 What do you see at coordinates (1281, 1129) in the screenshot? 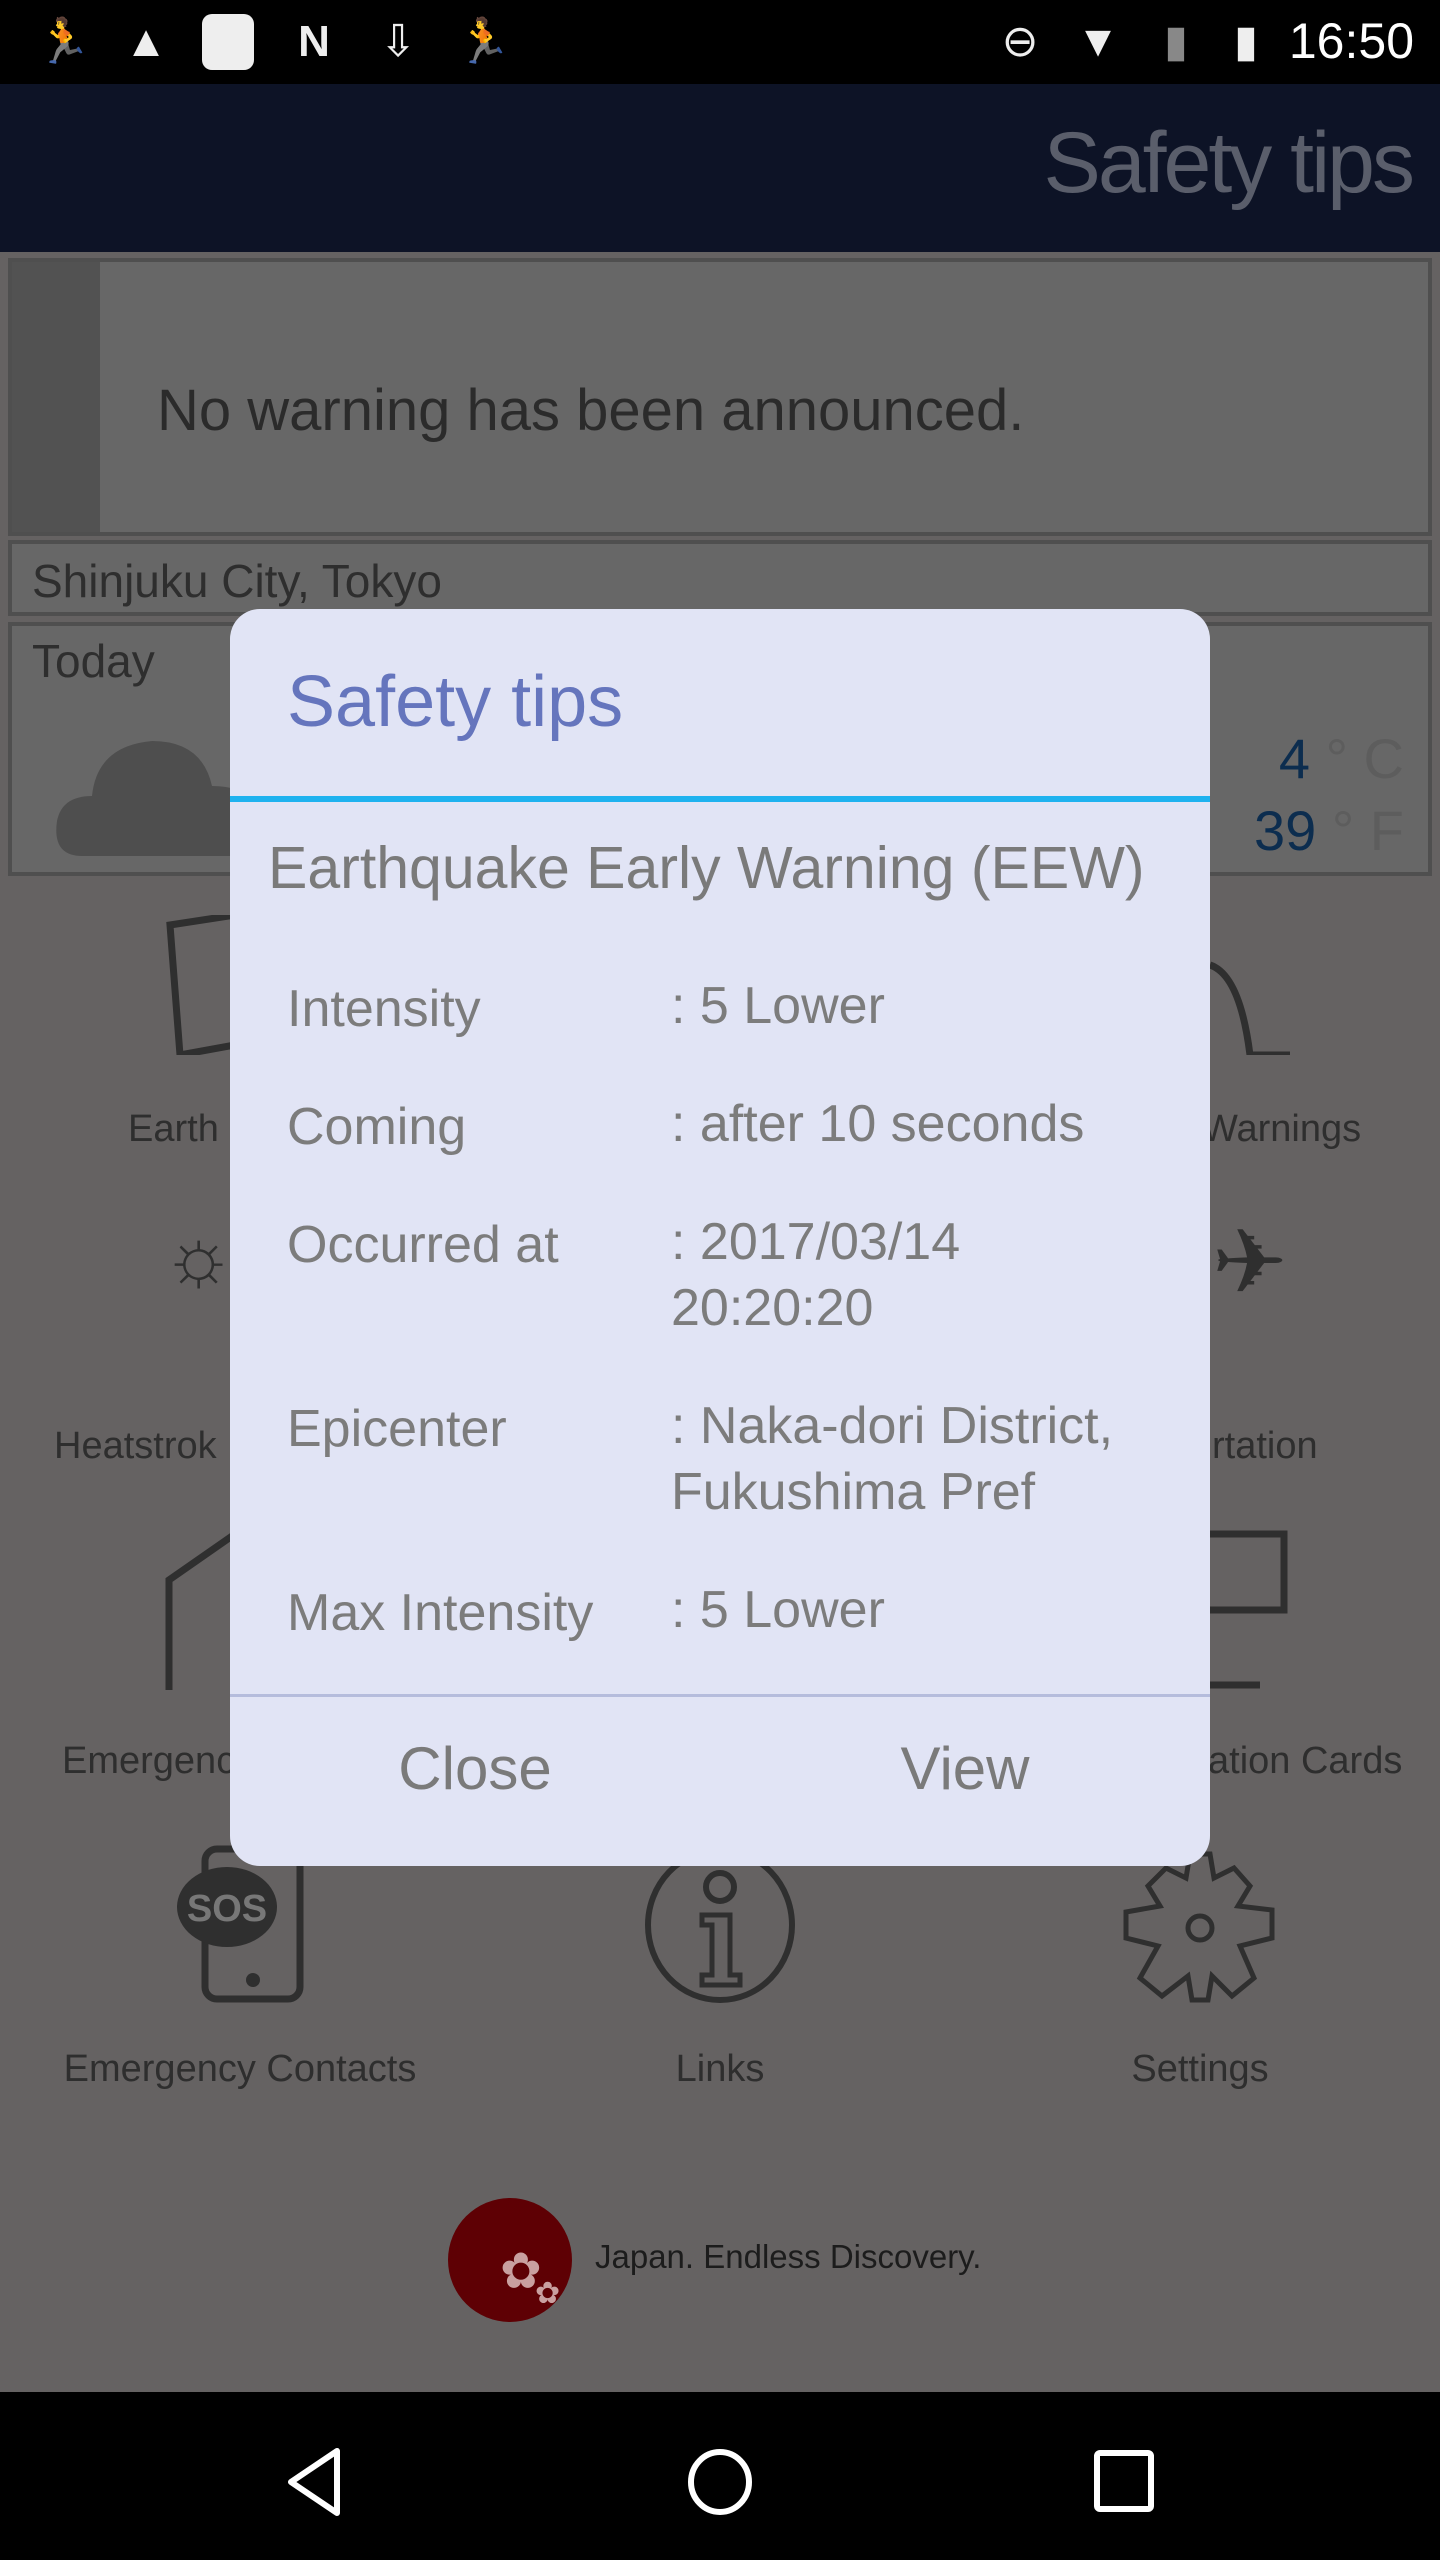
I see `menu-item-warnings: Warnings` at bounding box center [1281, 1129].